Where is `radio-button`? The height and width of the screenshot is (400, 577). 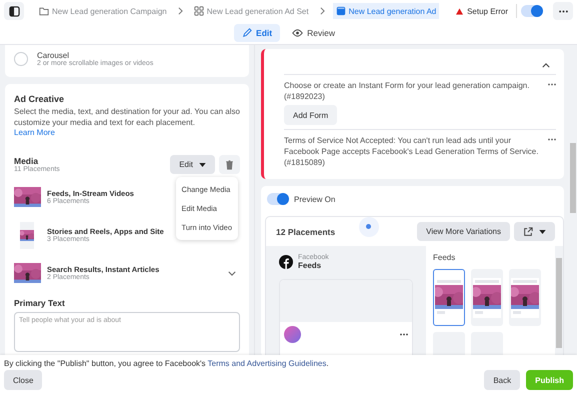 radio-button is located at coordinates (21, 59).